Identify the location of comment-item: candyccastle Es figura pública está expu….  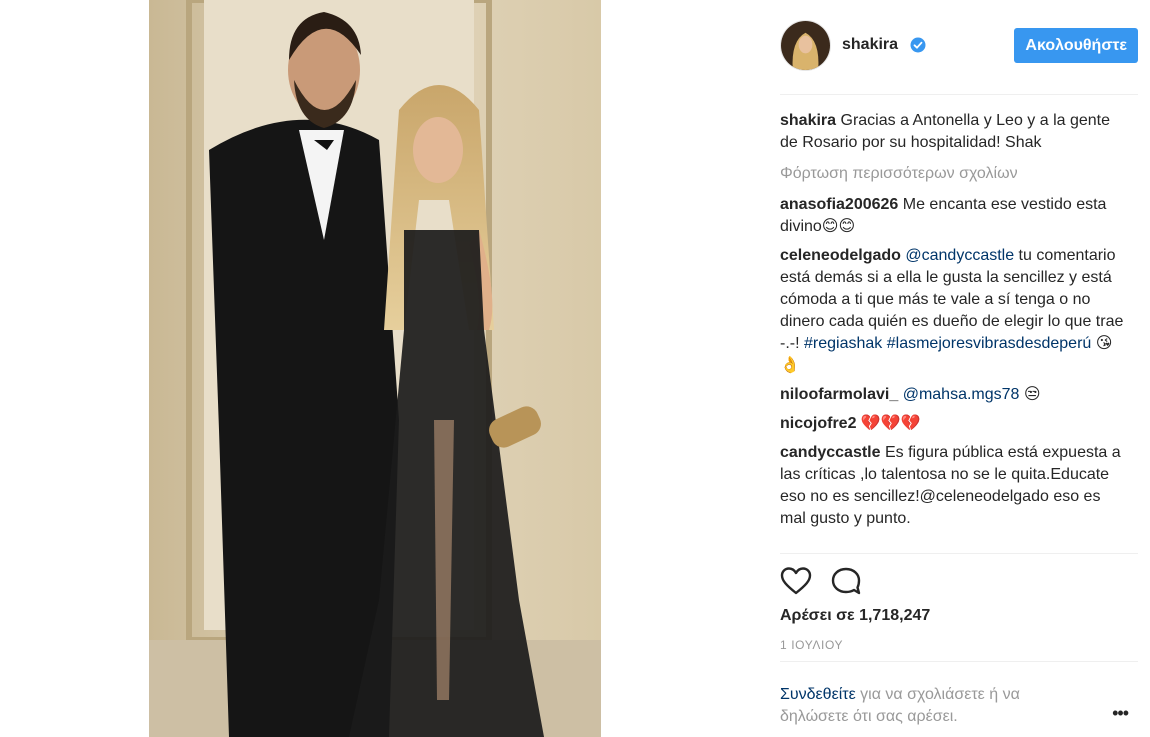
(955, 486).